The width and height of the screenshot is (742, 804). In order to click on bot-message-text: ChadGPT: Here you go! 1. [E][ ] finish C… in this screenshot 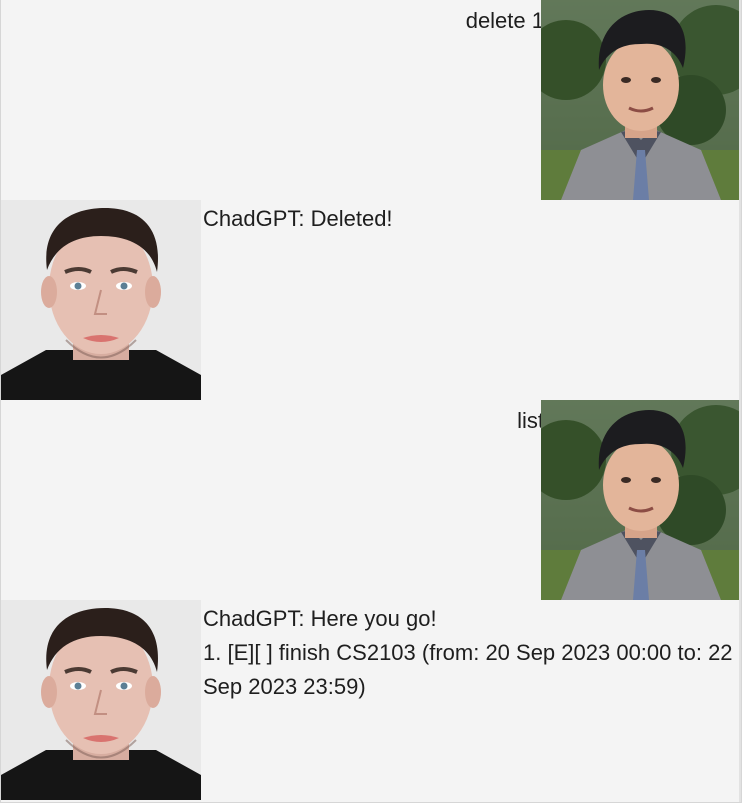, I will do `click(468, 653)`.